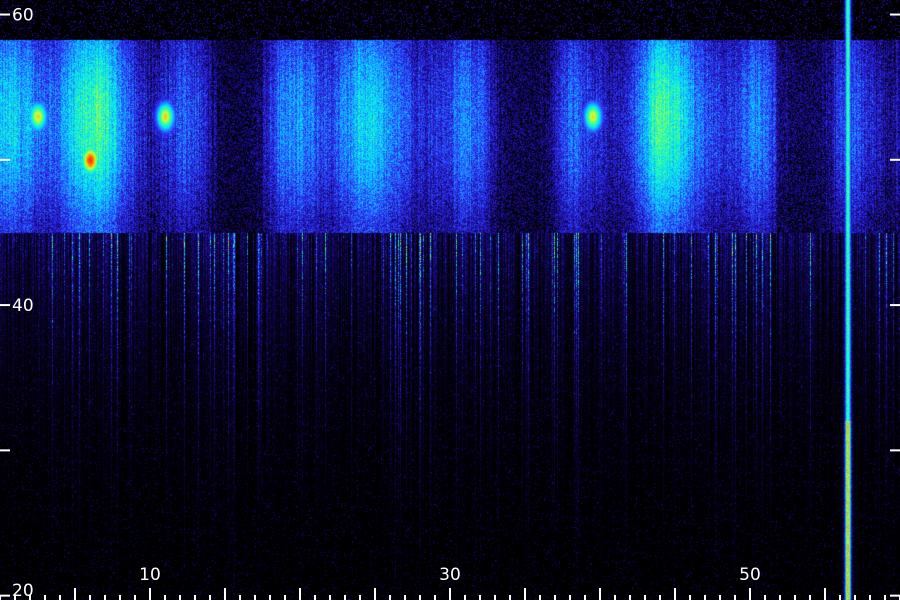  Describe the element at coordinates (23, 306) in the screenshot. I see `y-tick-label: 40` at that location.